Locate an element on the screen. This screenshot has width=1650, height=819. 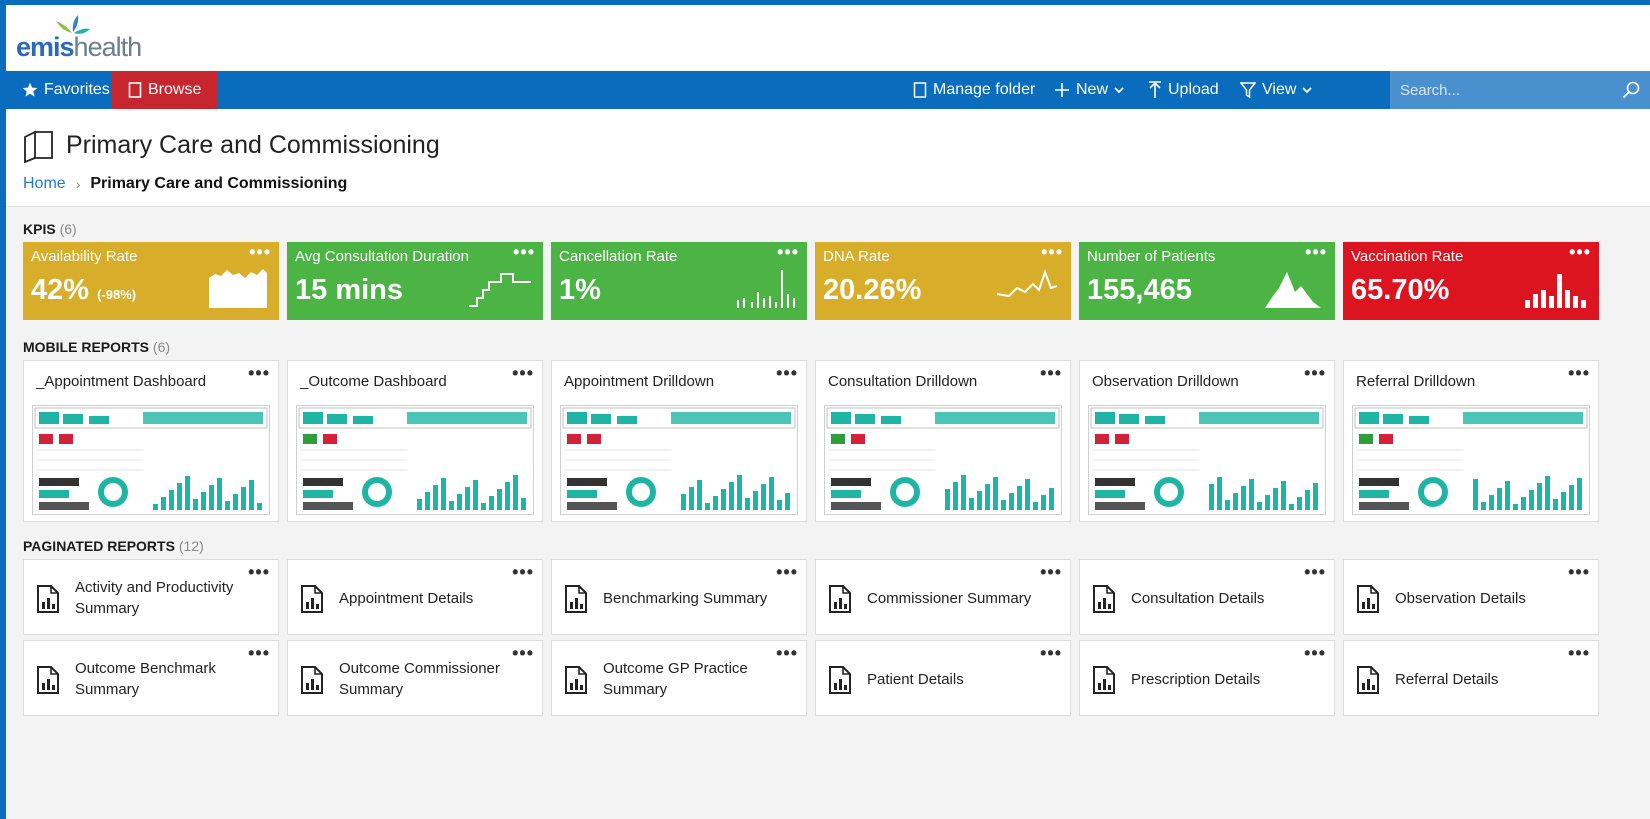
search-icon is located at coordinates (1631, 90).